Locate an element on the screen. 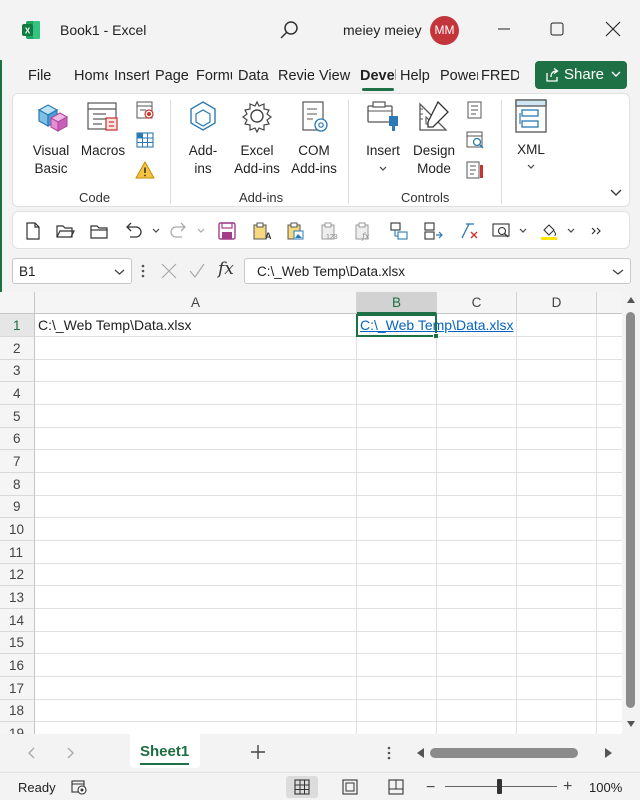 This screenshot has height=800, width=640. maximize-icon is located at coordinates (557, 29).